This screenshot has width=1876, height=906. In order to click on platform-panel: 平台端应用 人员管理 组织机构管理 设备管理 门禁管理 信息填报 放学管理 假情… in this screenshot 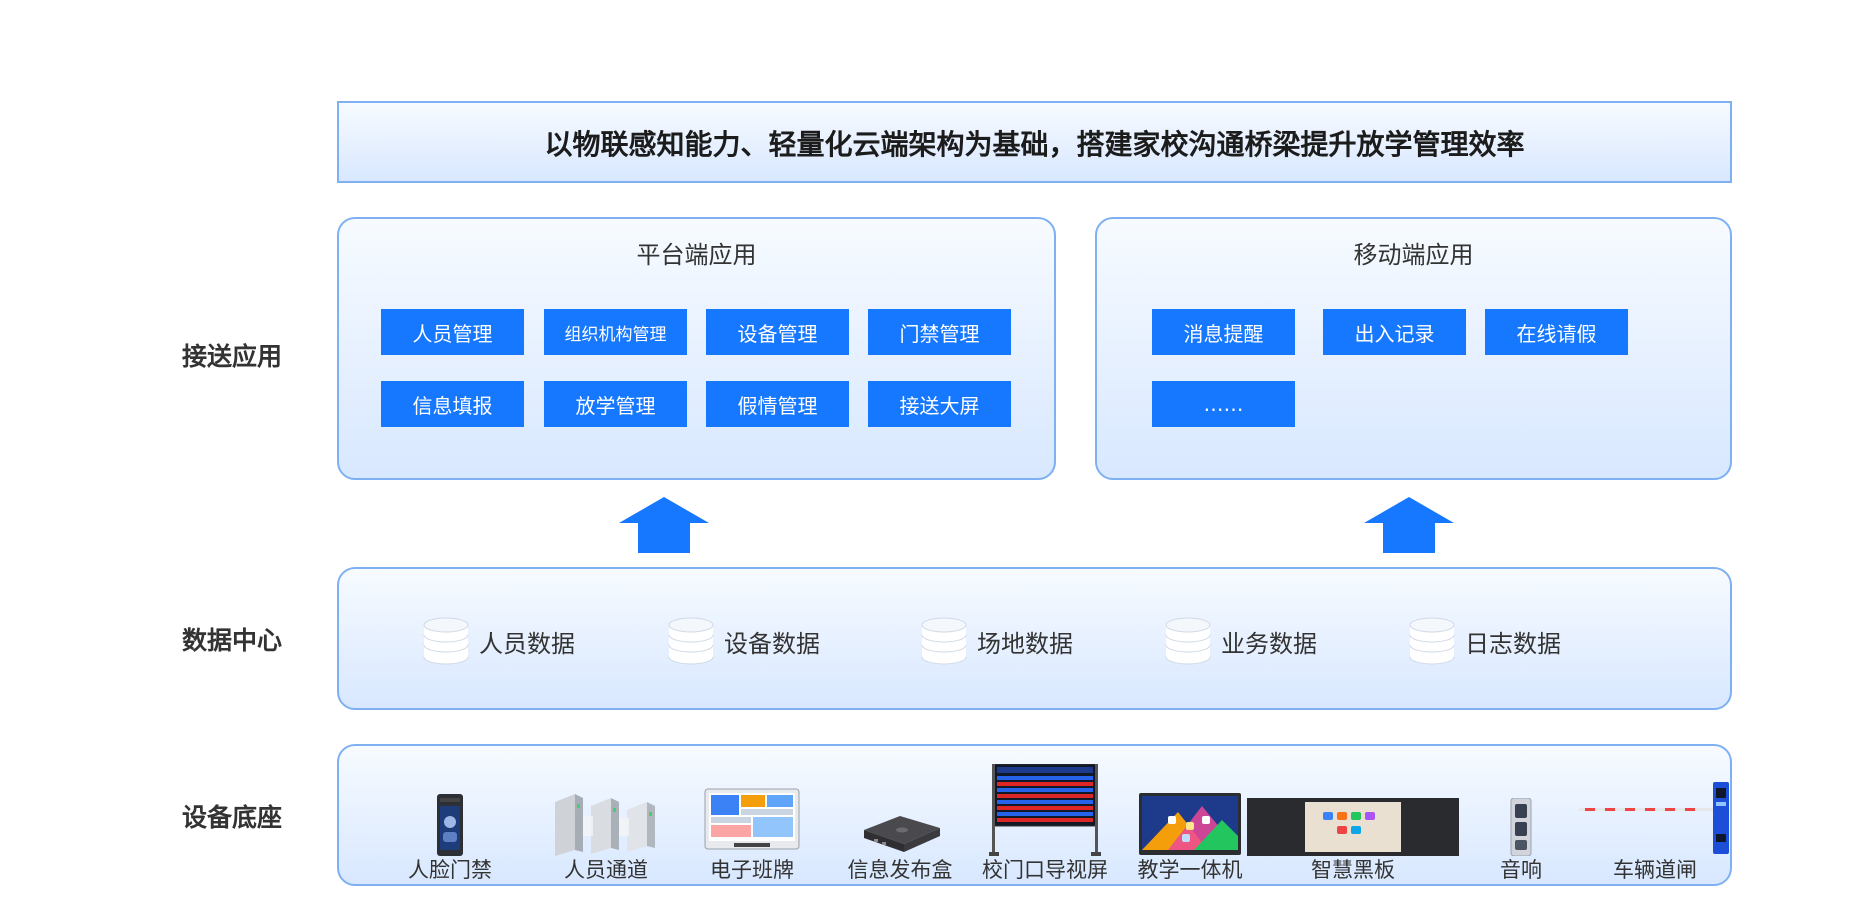, I will do `click(696, 348)`.